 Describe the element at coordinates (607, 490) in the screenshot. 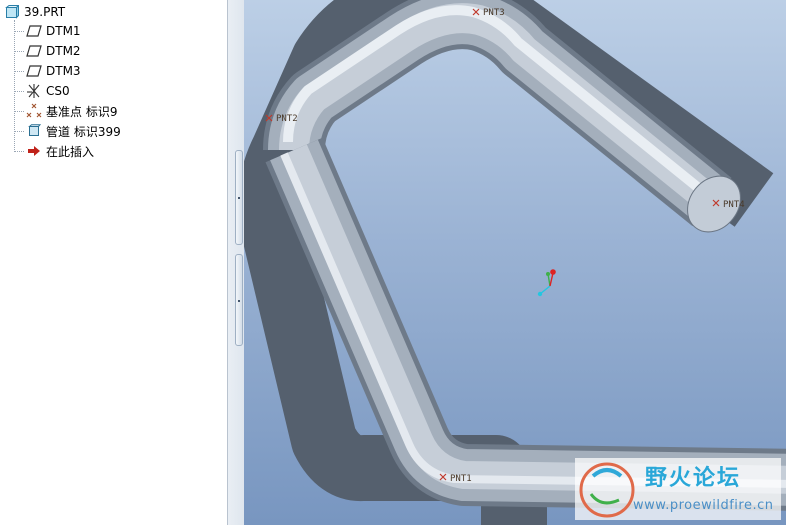

I see `forum-logo-icon` at that location.